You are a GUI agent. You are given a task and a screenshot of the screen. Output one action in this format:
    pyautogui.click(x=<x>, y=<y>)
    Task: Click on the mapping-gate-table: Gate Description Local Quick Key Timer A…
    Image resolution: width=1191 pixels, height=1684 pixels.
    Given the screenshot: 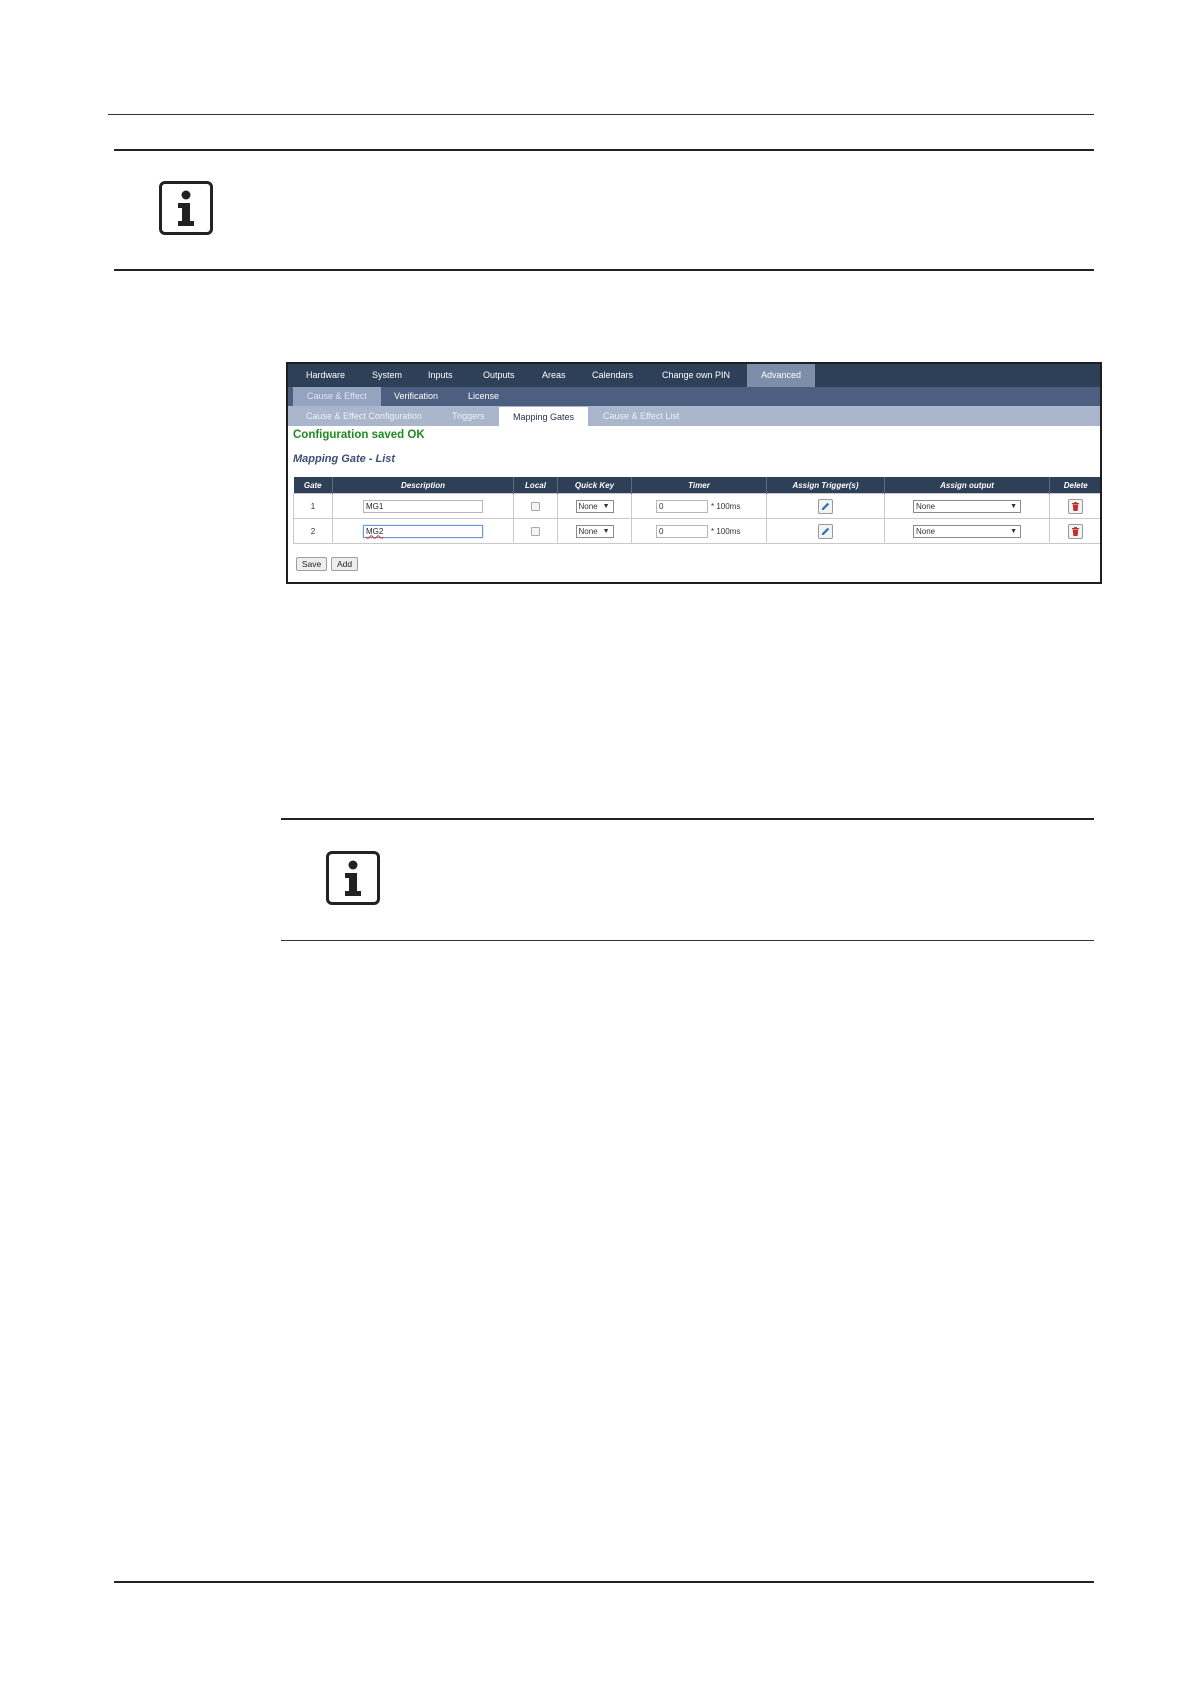 What is the action you would take?
    pyautogui.click(x=696, y=510)
    